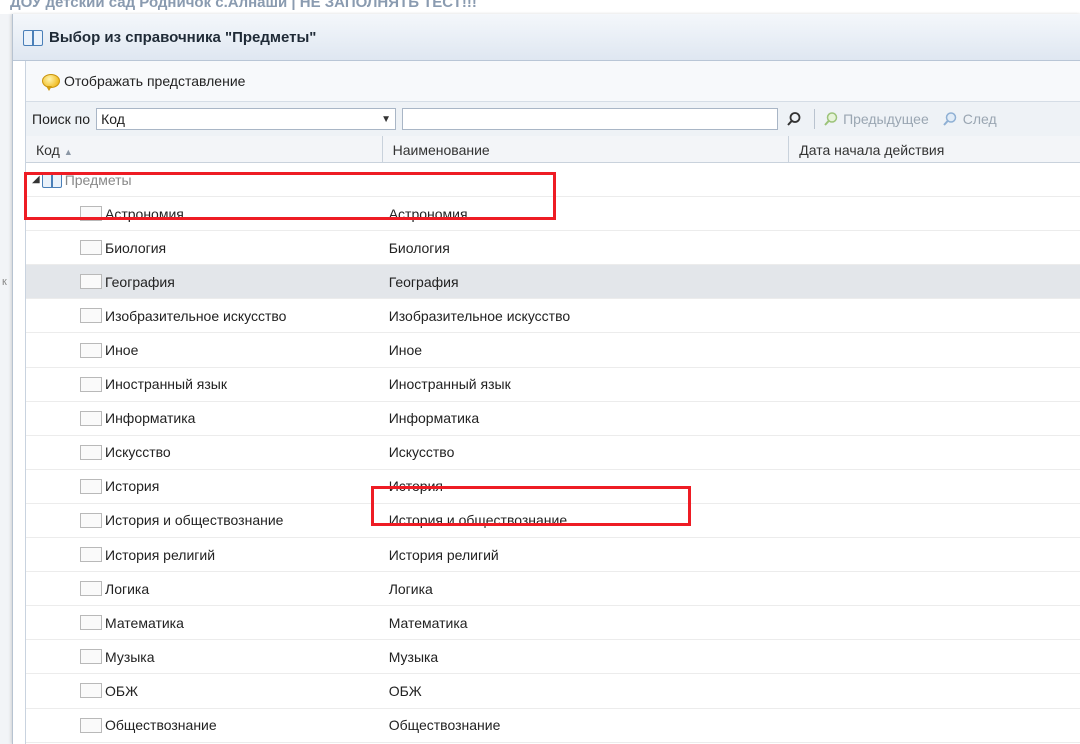 Image resolution: width=1080 pixels, height=744 pixels. Describe the element at coordinates (876, 119) in the screenshot. I see `previous-button: Предыдущее` at that location.